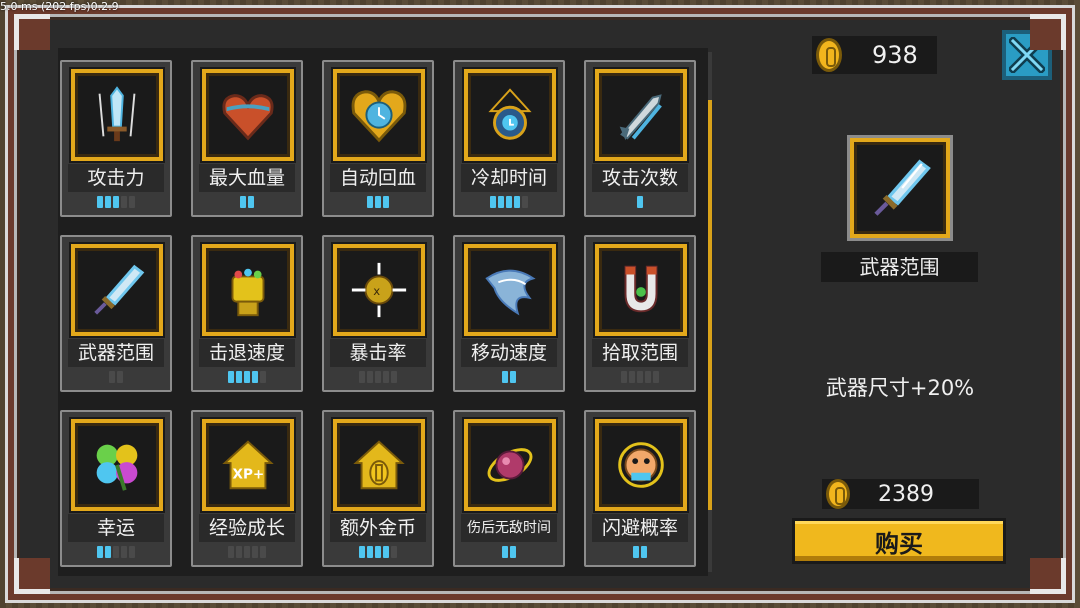 This screenshot has height=608, width=1080. I want to click on dodge-face-icon, so click(641, 465).